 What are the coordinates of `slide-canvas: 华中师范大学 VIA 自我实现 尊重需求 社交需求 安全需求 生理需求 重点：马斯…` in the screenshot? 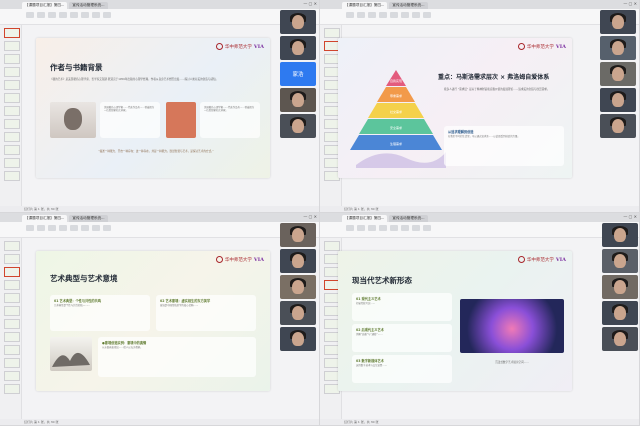 It's located at (455, 108).